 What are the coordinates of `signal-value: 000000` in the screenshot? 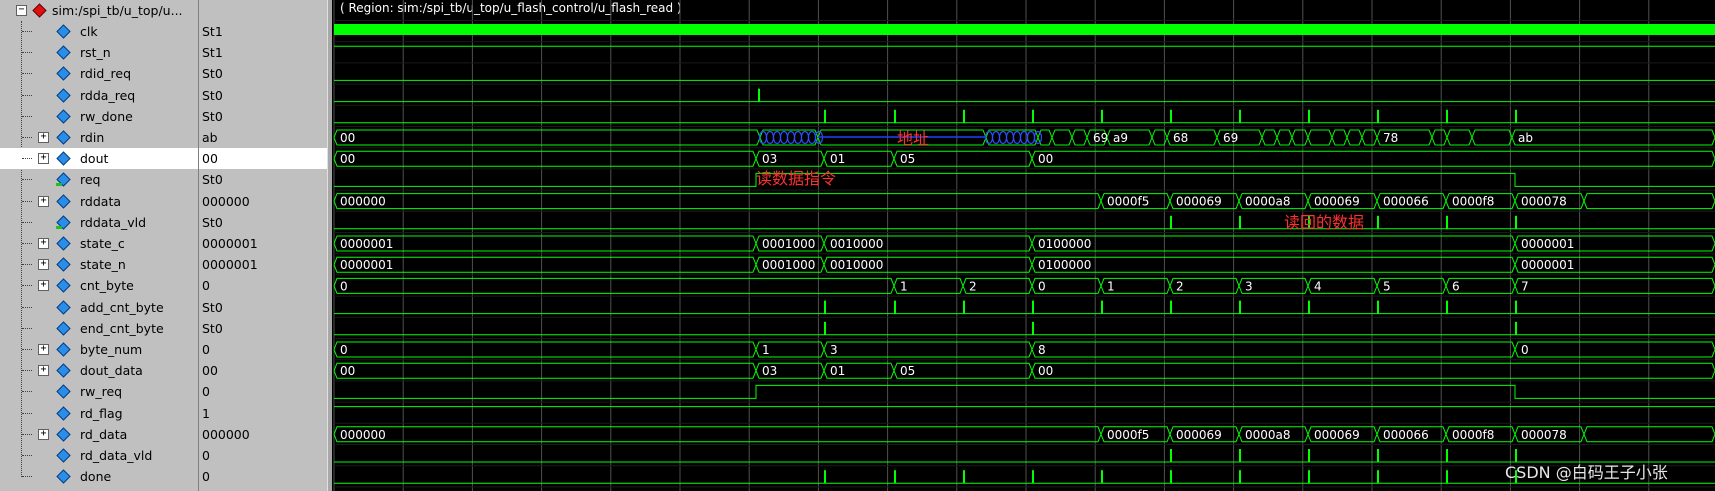 It's located at (226, 434).